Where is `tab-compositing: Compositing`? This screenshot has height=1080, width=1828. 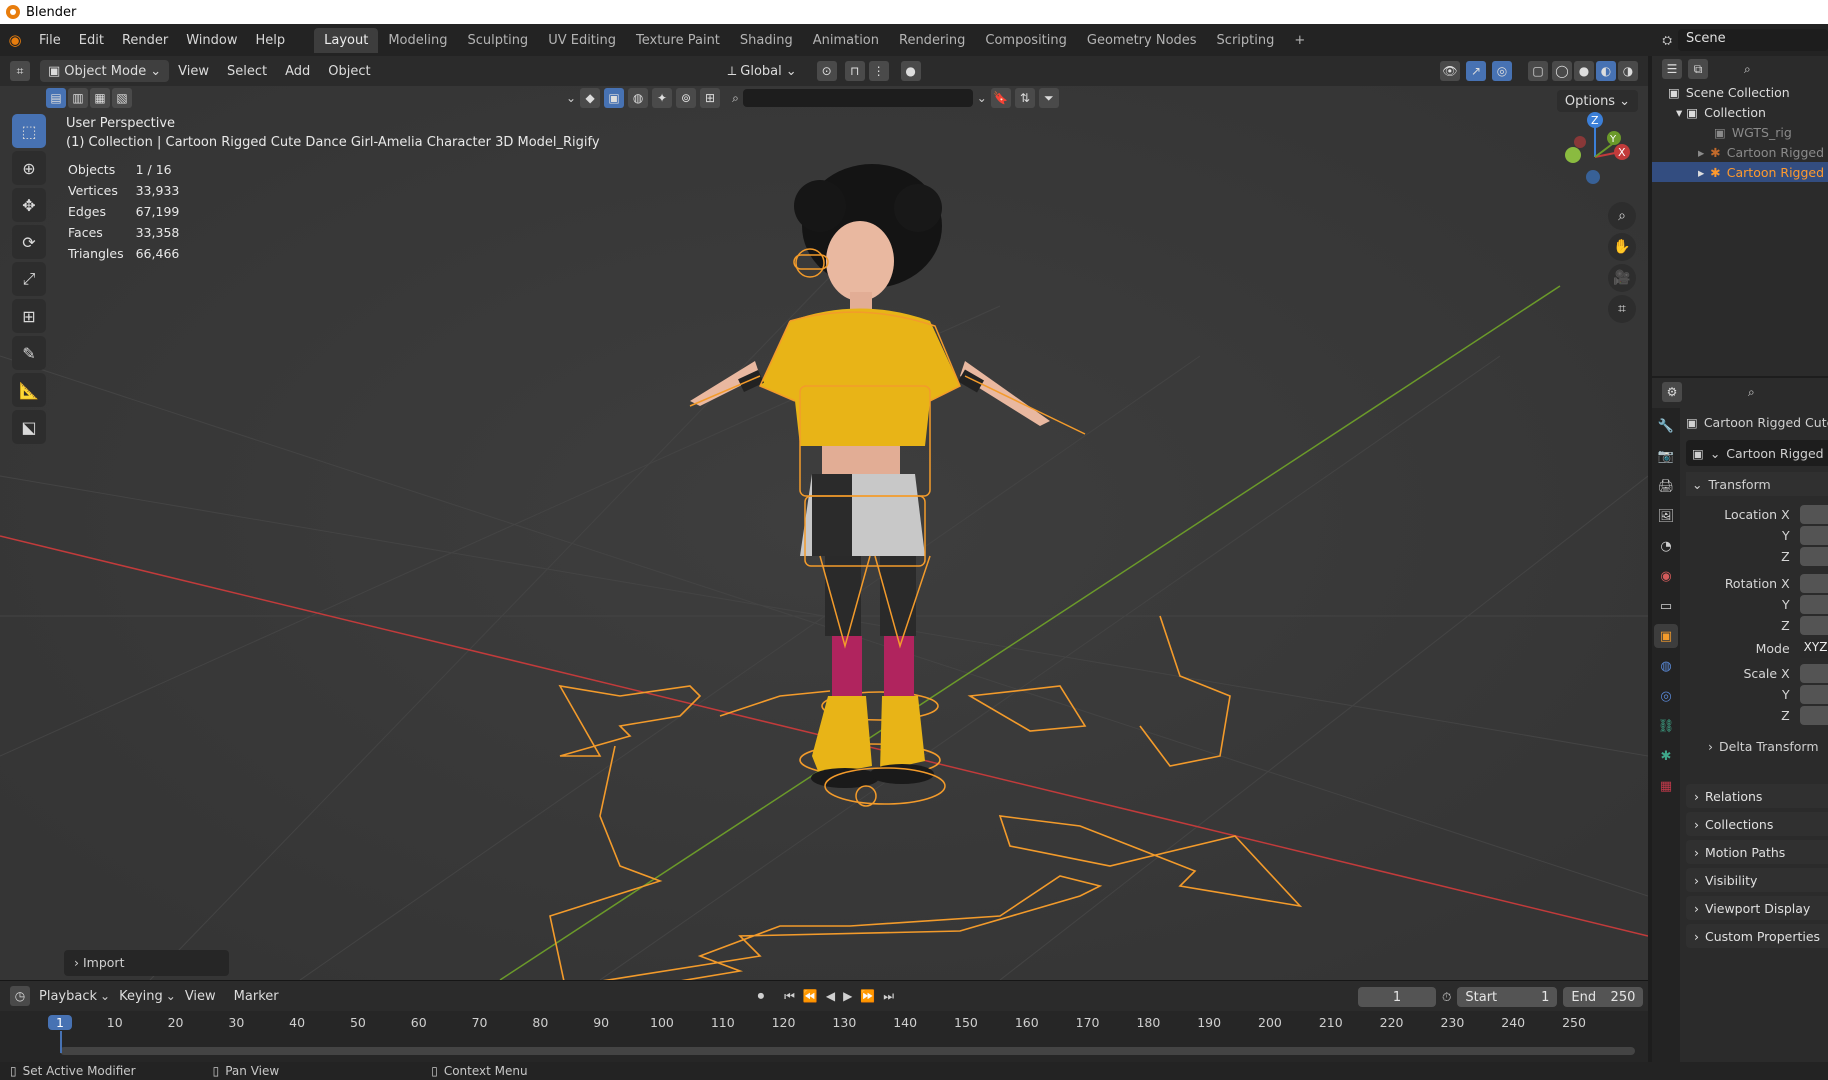 tab-compositing: Compositing is located at coordinates (1026, 40).